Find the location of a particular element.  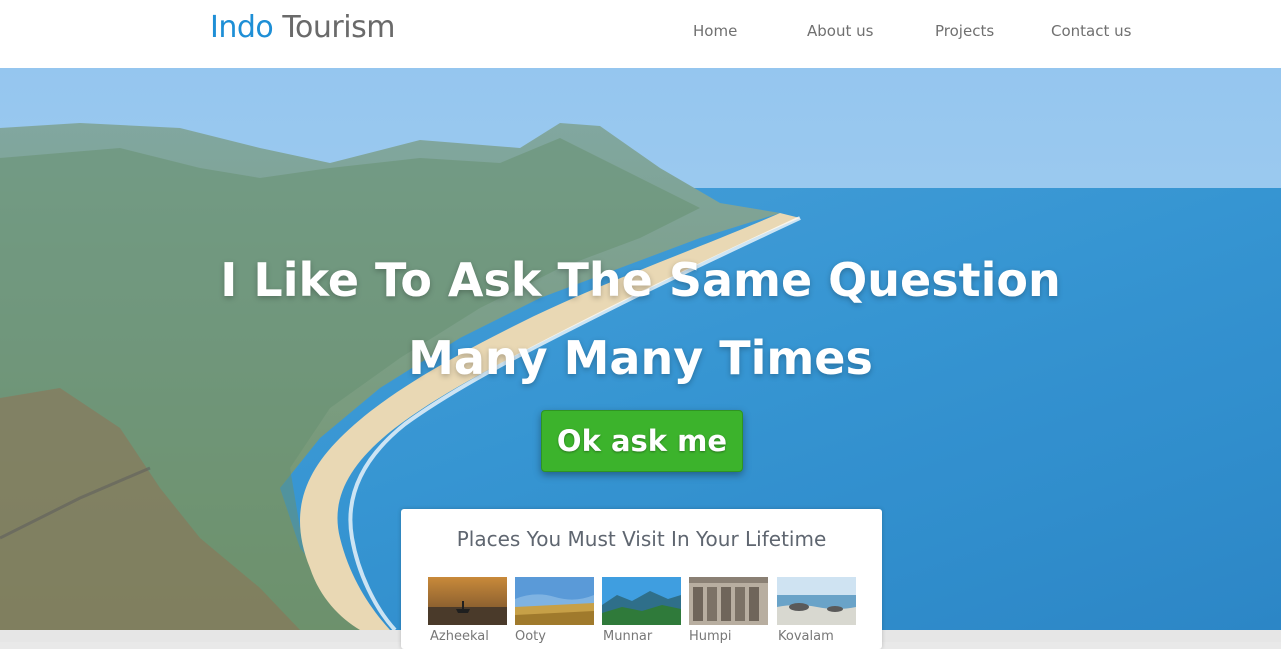

place-thumb-azheekal is located at coordinates (467, 601).